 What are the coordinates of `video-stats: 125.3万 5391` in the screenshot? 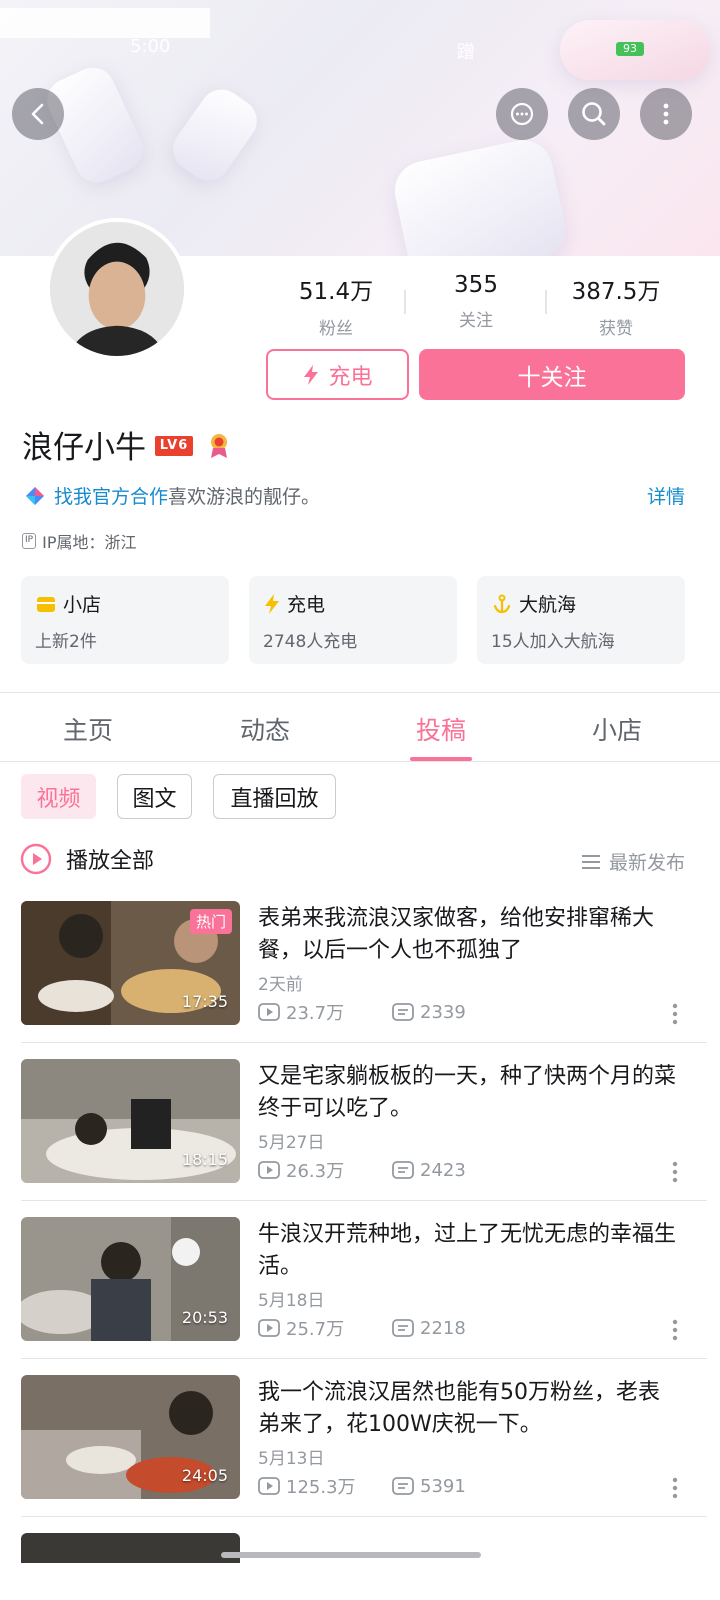 It's located at (392, 1486).